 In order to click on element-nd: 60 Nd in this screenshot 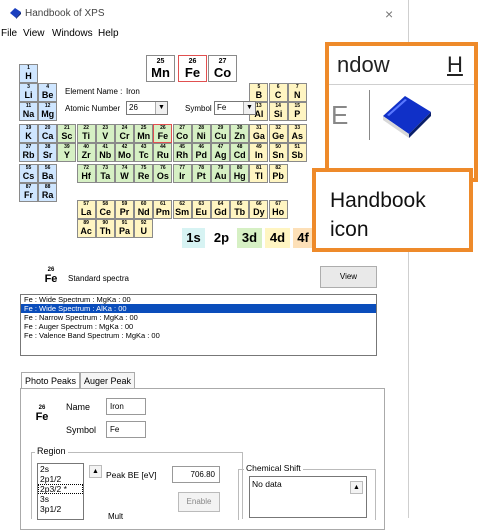, I will do `click(144, 209)`.